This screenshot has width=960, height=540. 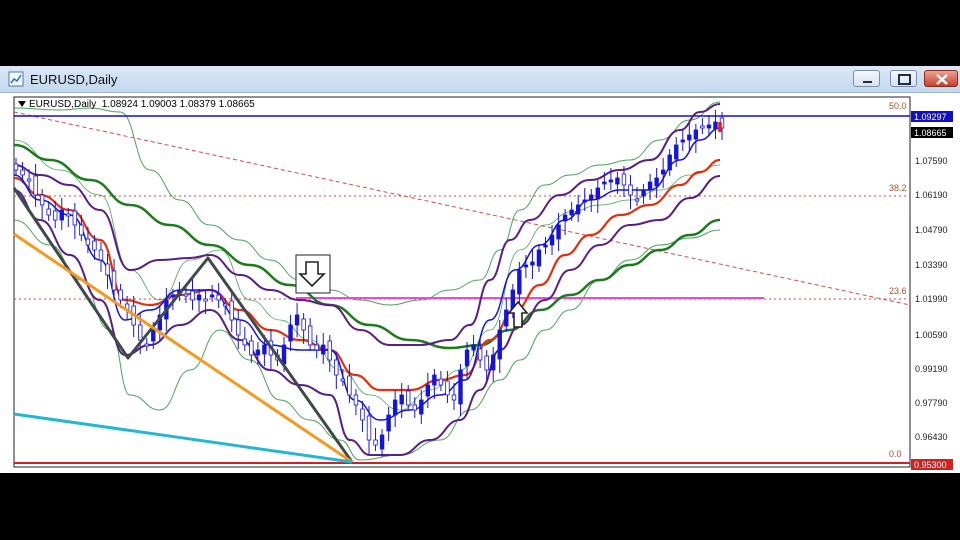 What do you see at coordinates (931, 161) in the screenshot?
I see `price-tick-label: 1.07590` at bounding box center [931, 161].